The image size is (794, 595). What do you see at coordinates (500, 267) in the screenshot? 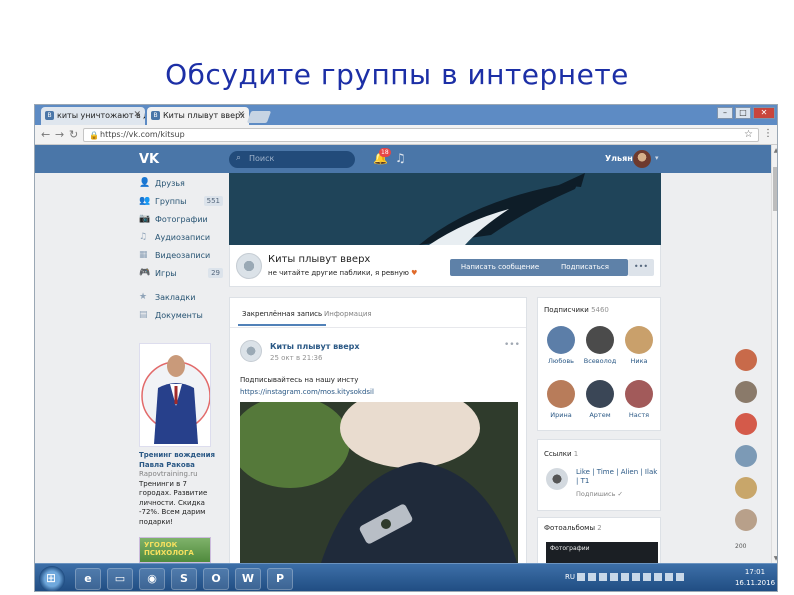
I see `write-message-button: Написать сообщение` at bounding box center [500, 267].